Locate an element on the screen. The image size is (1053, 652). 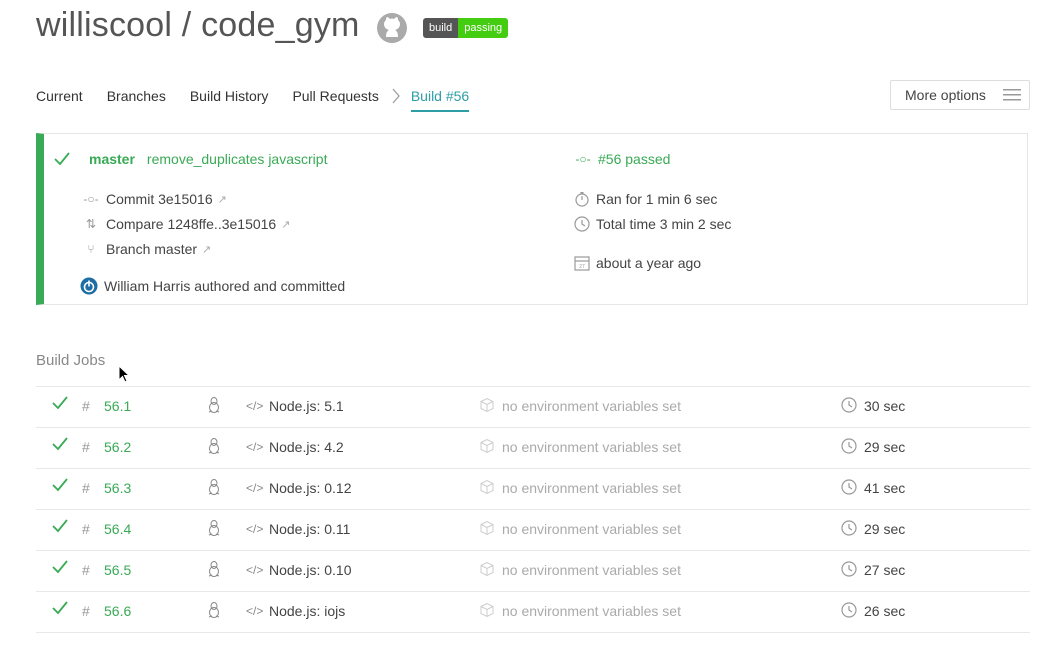
branch-name: master is located at coordinates (112, 159).